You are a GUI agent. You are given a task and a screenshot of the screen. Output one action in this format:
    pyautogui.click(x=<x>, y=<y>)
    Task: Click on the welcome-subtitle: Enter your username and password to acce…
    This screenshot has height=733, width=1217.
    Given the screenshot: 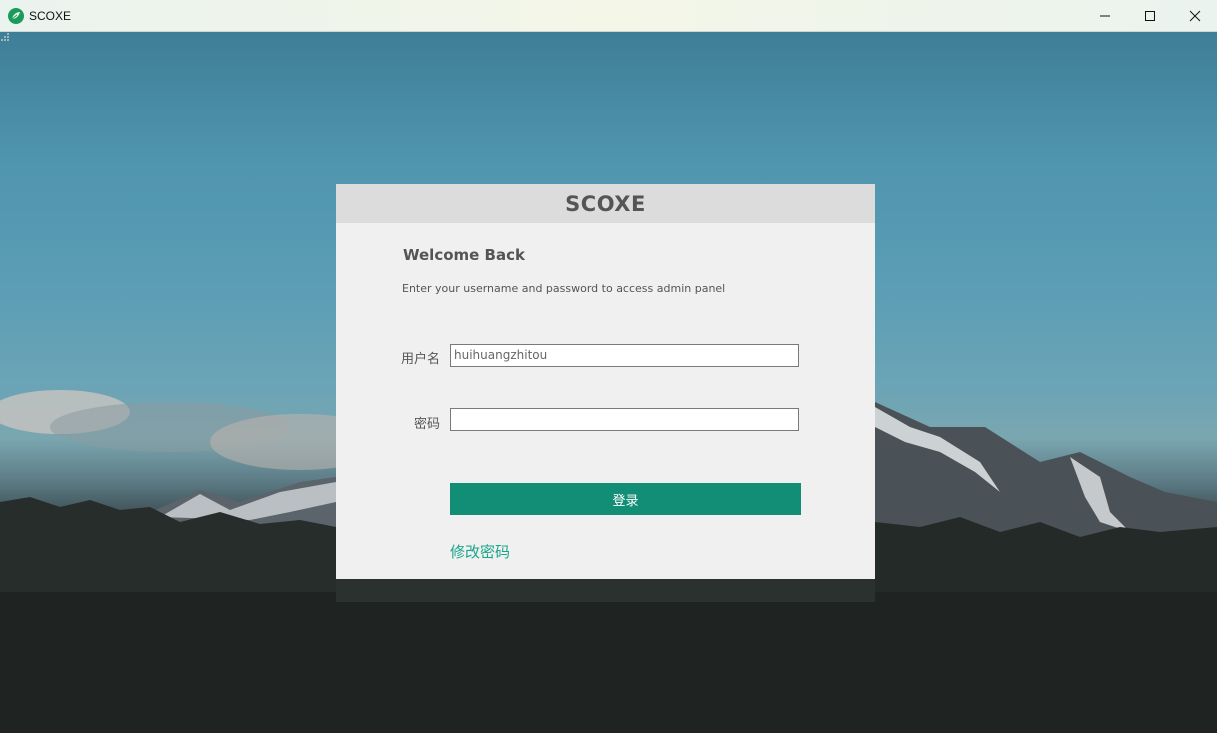 What is the action you would take?
    pyautogui.click(x=564, y=288)
    